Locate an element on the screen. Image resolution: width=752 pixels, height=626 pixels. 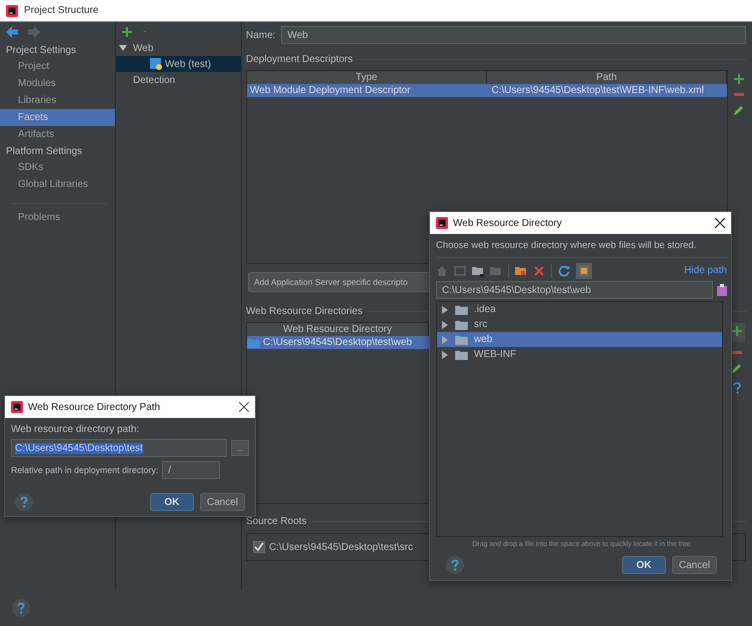
table-cell: C:\Users\94545\Desktop\test\web is located at coordinates (337, 342).